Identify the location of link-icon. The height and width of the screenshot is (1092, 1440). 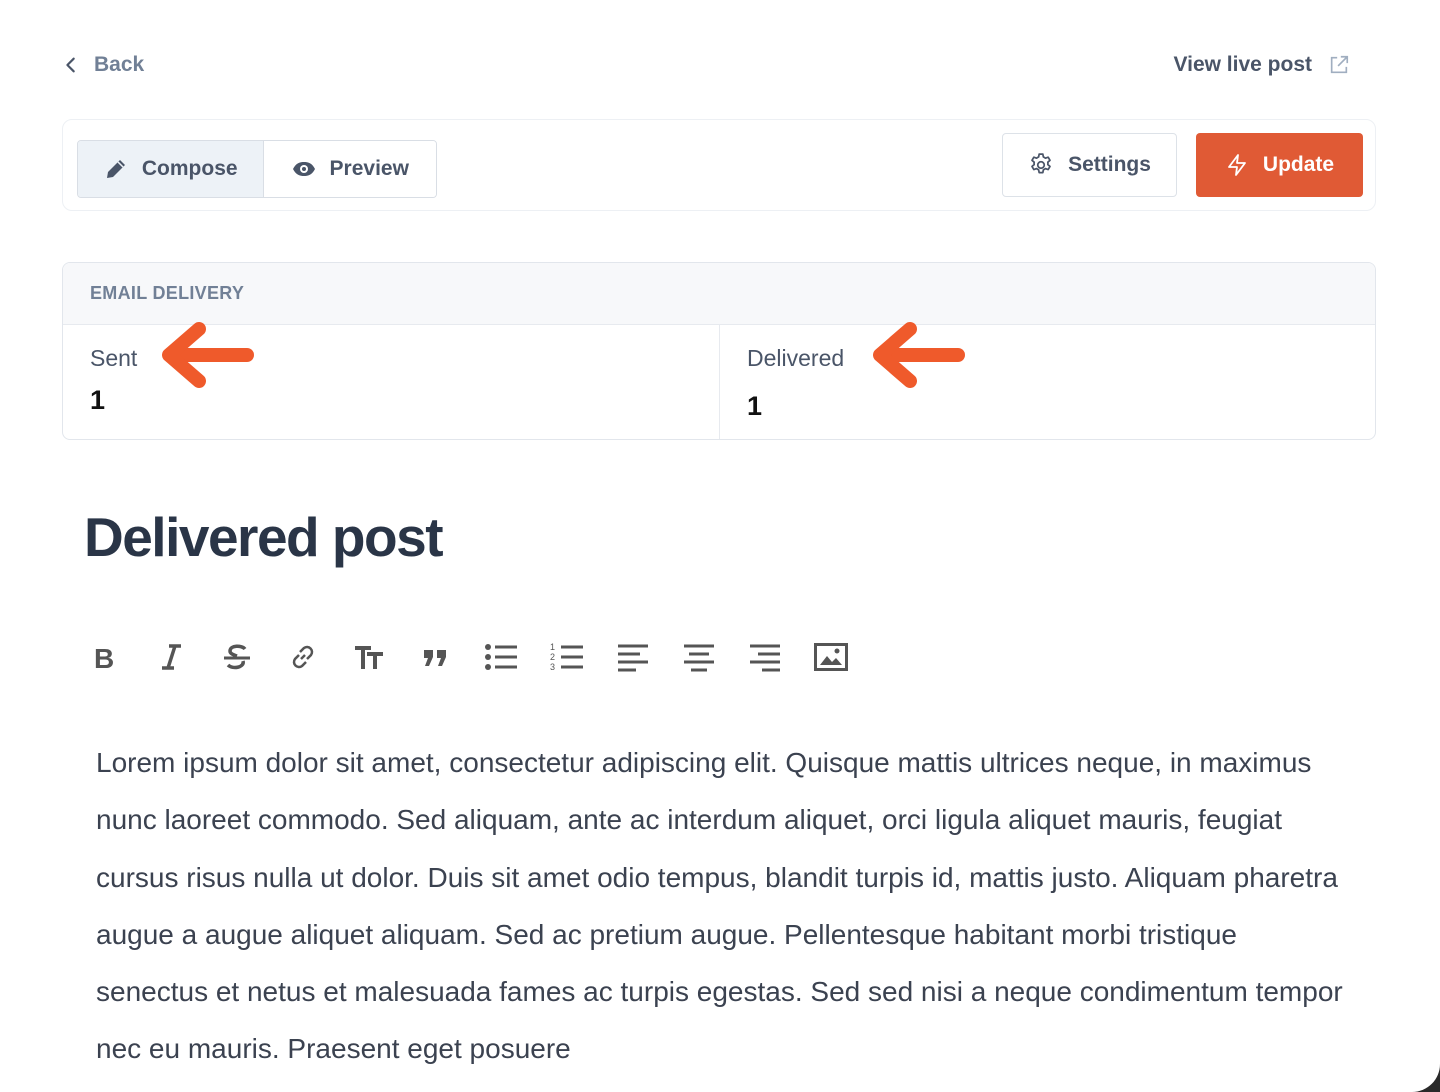
(303, 657).